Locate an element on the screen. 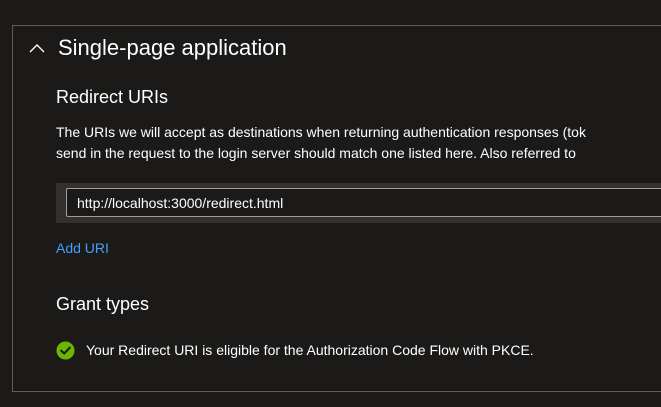 The height and width of the screenshot is (407, 661). grant-types-heading: Grant types is located at coordinates (103, 304).